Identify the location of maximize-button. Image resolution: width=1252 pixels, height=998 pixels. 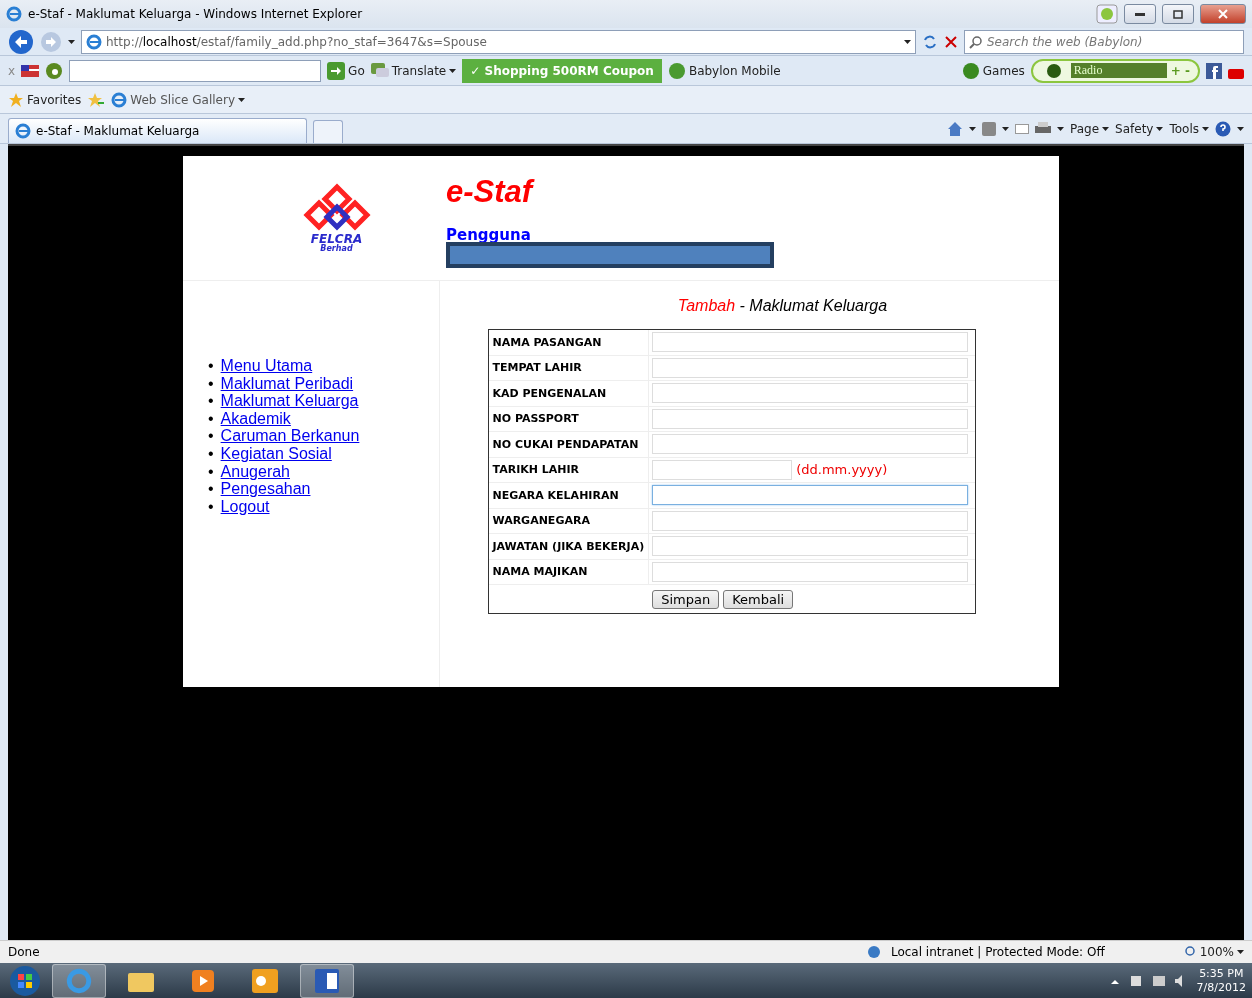
(1178, 14).